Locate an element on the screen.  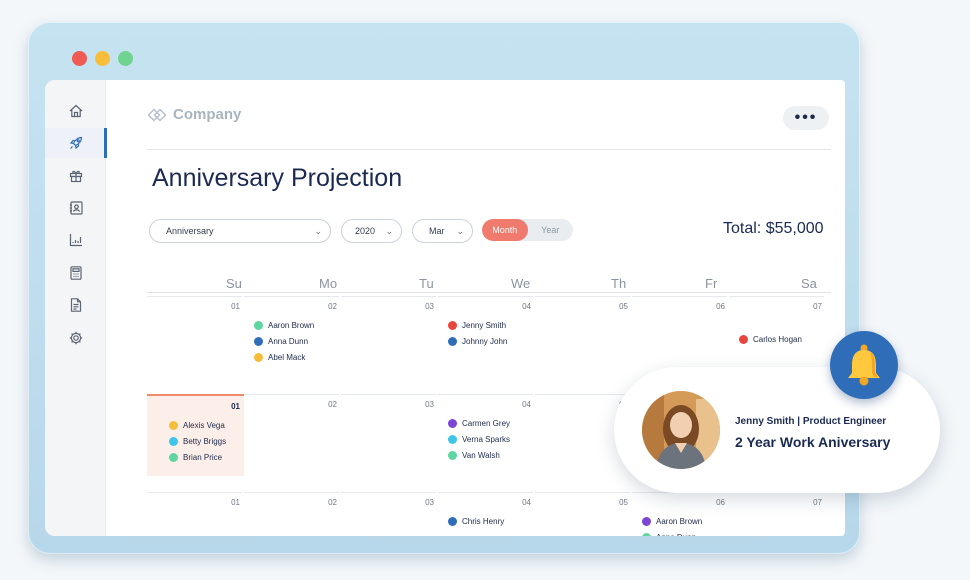
diamond-logo-icon is located at coordinates (157, 114).